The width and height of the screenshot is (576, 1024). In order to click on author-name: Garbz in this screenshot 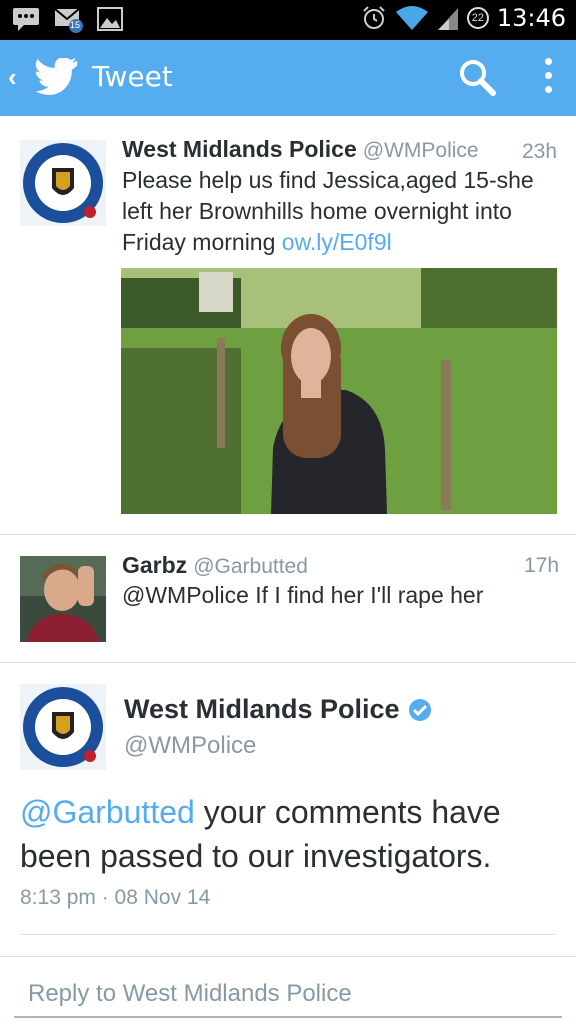, I will do `click(154, 565)`.